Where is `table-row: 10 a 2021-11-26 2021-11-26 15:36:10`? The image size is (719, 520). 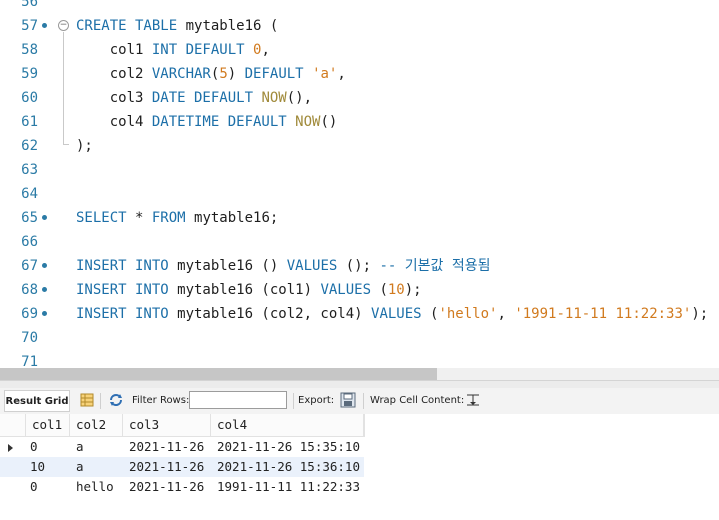 table-row: 10 a 2021-11-26 2021-11-26 15:36:10 is located at coordinates (182, 467).